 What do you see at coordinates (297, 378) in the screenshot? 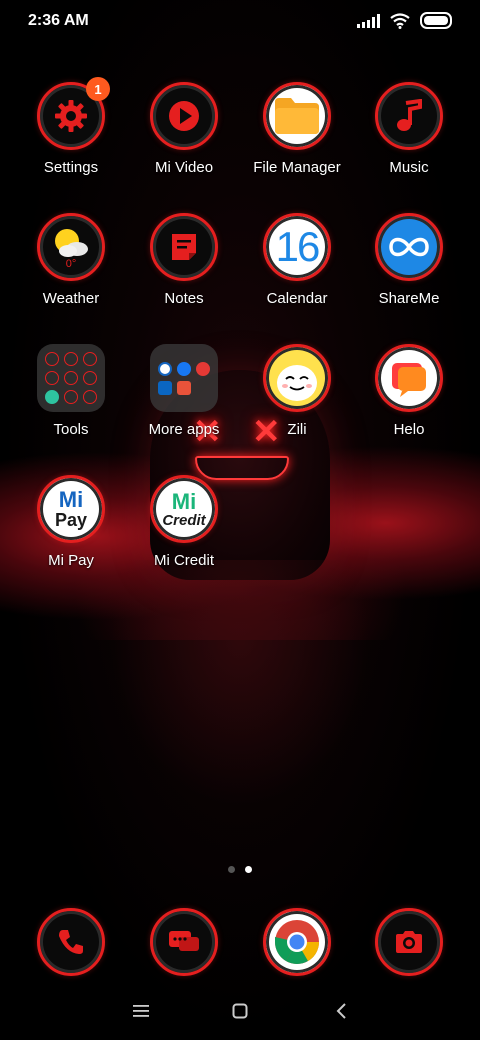
I see `zili-face-icon` at bounding box center [297, 378].